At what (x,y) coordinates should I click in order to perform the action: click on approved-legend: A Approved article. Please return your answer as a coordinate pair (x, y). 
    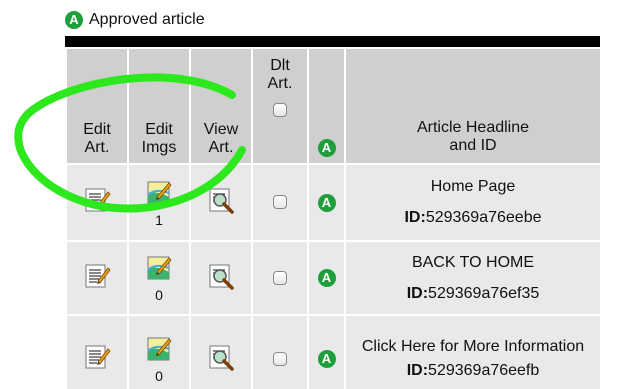
    Looking at the image, I should click on (135, 20).